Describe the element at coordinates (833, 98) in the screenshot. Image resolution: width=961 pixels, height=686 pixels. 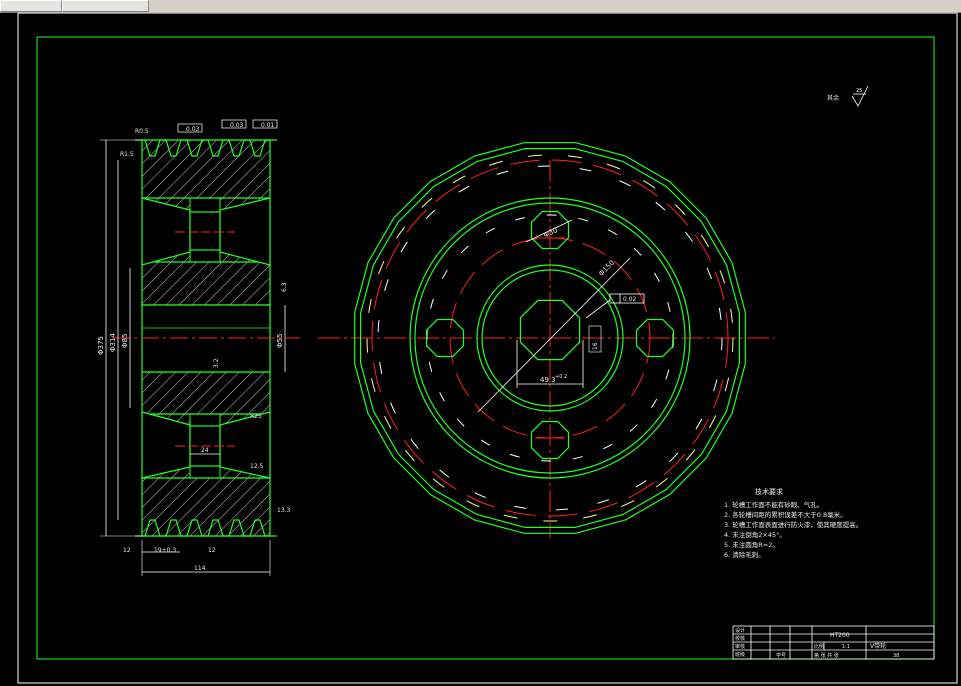
I see `roughness-label: 其余` at that location.